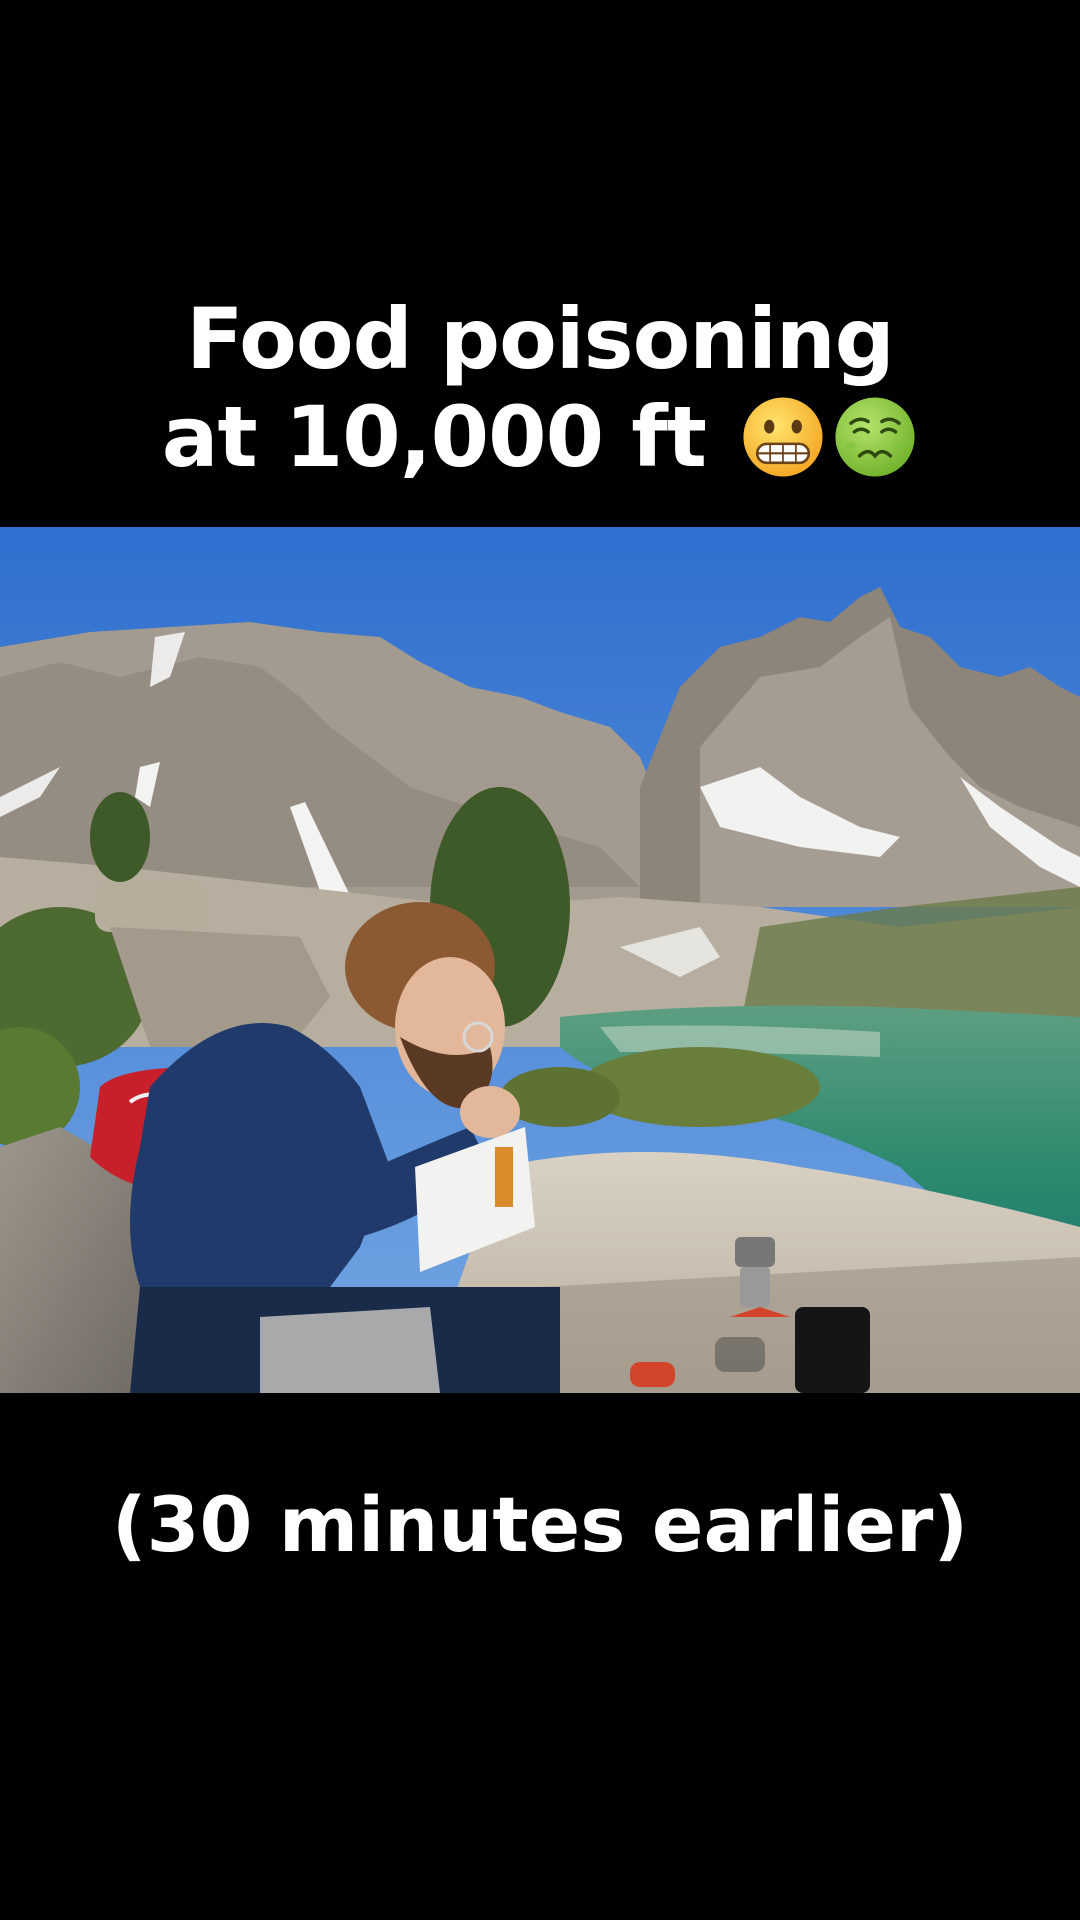  What do you see at coordinates (504, 1177) in the screenshot?
I see `pouch-label` at bounding box center [504, 1177].